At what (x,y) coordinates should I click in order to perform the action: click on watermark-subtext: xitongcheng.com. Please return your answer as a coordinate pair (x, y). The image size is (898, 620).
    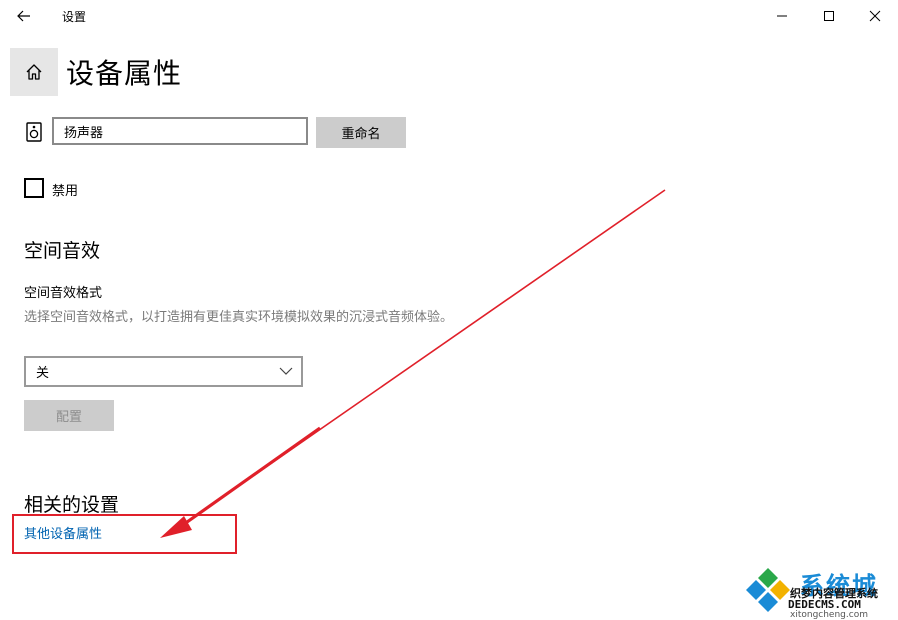
    Looking at the image, I should click on (829, 615).